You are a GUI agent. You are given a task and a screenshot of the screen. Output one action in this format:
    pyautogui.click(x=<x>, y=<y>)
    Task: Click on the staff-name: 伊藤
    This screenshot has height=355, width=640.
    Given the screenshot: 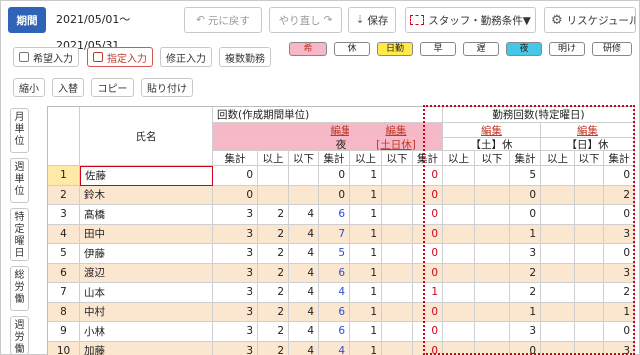 What is the action you would take?
    pyautogui.click(x=146, y=254)
    